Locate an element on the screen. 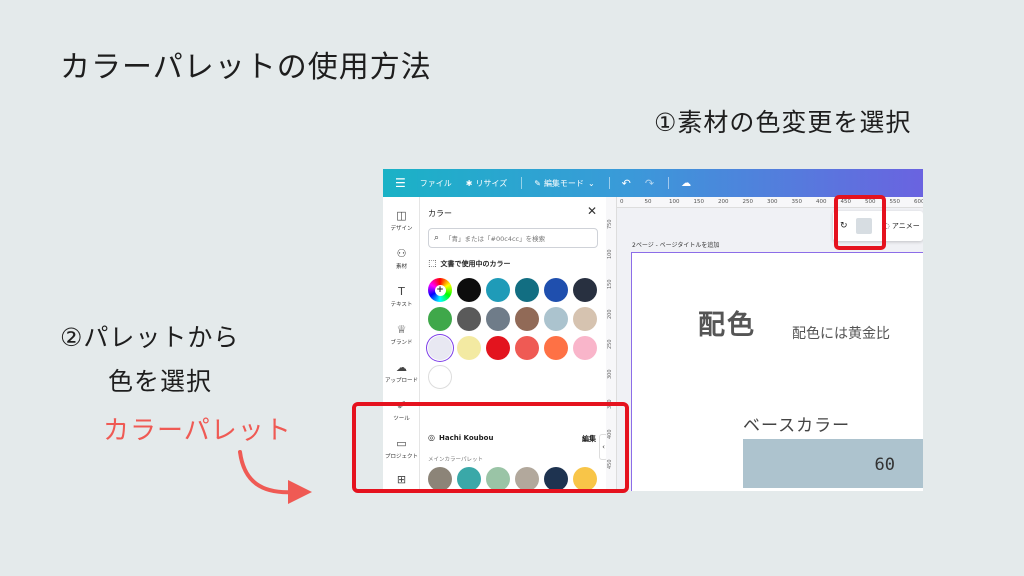  nav-text: T テキスト is located at coordinates (401, 296).